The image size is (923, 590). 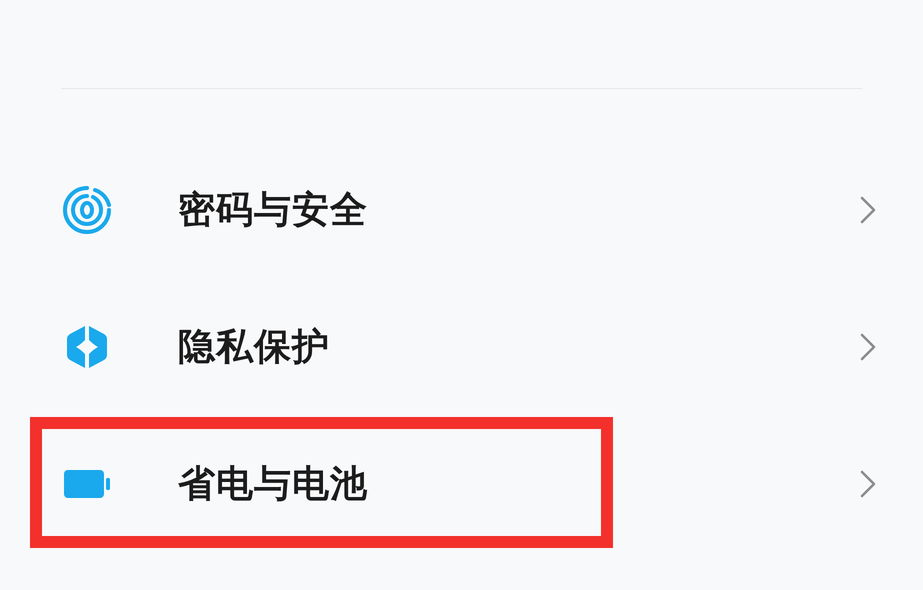 What do you see at coordinates (254, 347) in the screenshot?
I see `item-label: 隐私保护` at bounding box center [254, 347].